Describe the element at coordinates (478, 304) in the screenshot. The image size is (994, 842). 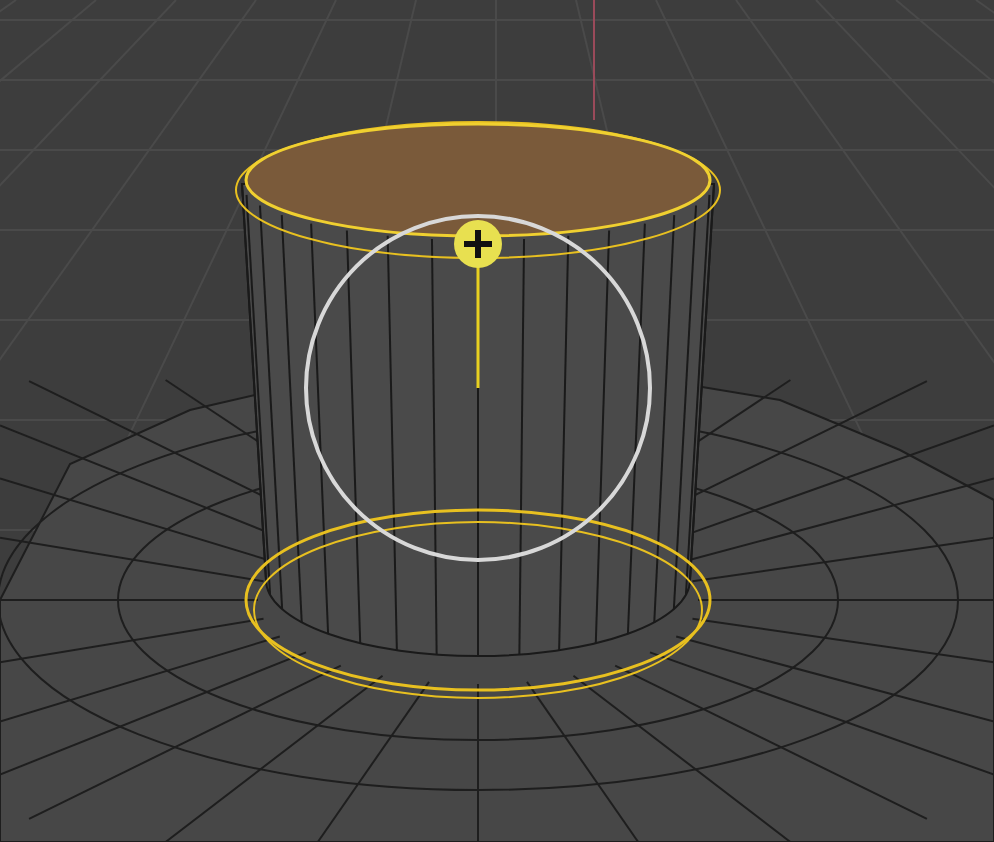
I see `move-handle-icon` at that location.